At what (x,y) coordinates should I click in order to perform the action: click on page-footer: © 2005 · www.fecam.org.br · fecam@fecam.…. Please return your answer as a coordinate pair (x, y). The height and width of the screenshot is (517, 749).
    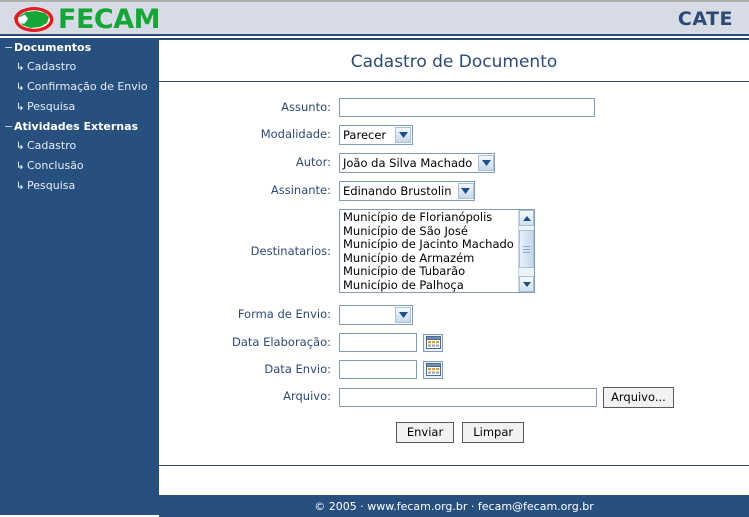
    Looking at the image, I should click on (454, 506).